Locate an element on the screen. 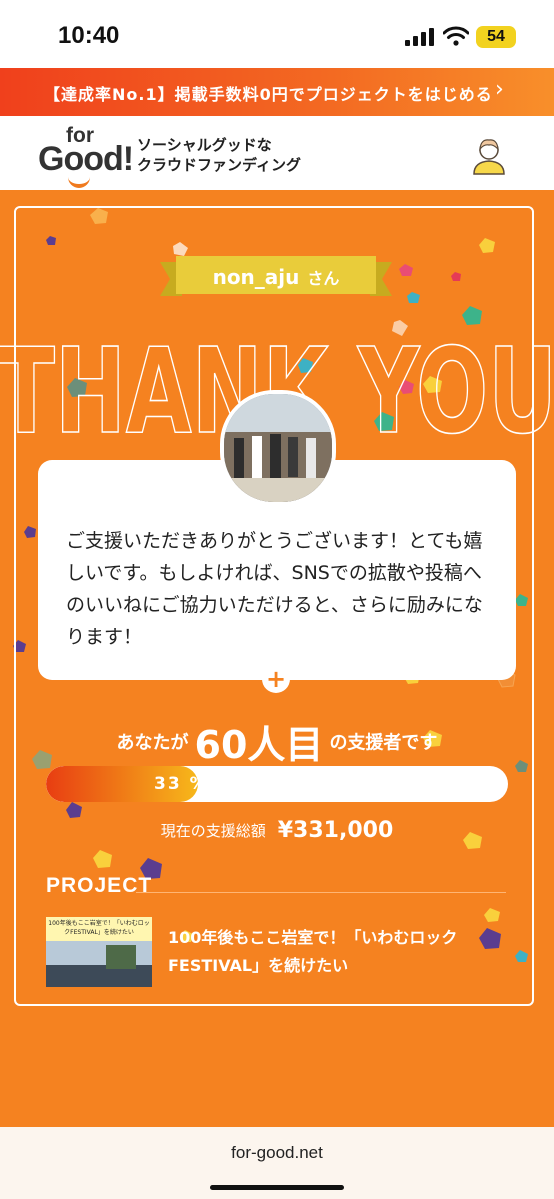 This screenshot has width=554, height=1199. funding-progress-bar: 33 % is located at coordinates (277, 784).